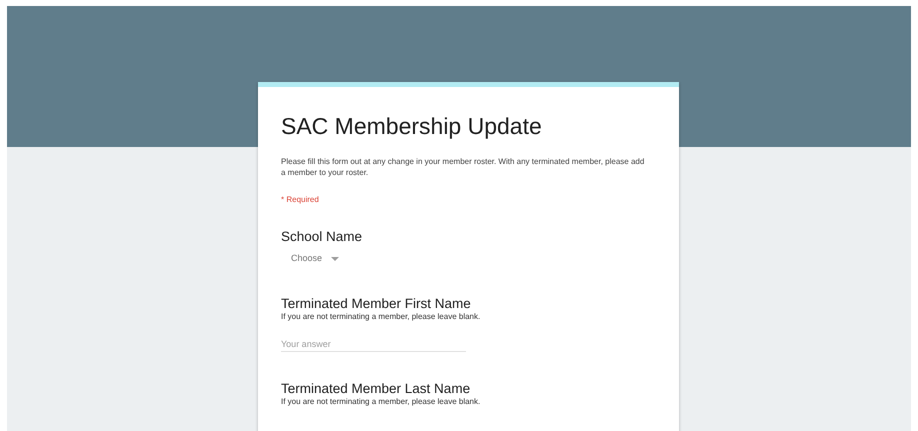 This screenshot has width=918, height=431. What do you see at coordinates (412, 126) in the screenshot?
I see `form-title: SAC Membership Update` at bounding box center [412, 126].